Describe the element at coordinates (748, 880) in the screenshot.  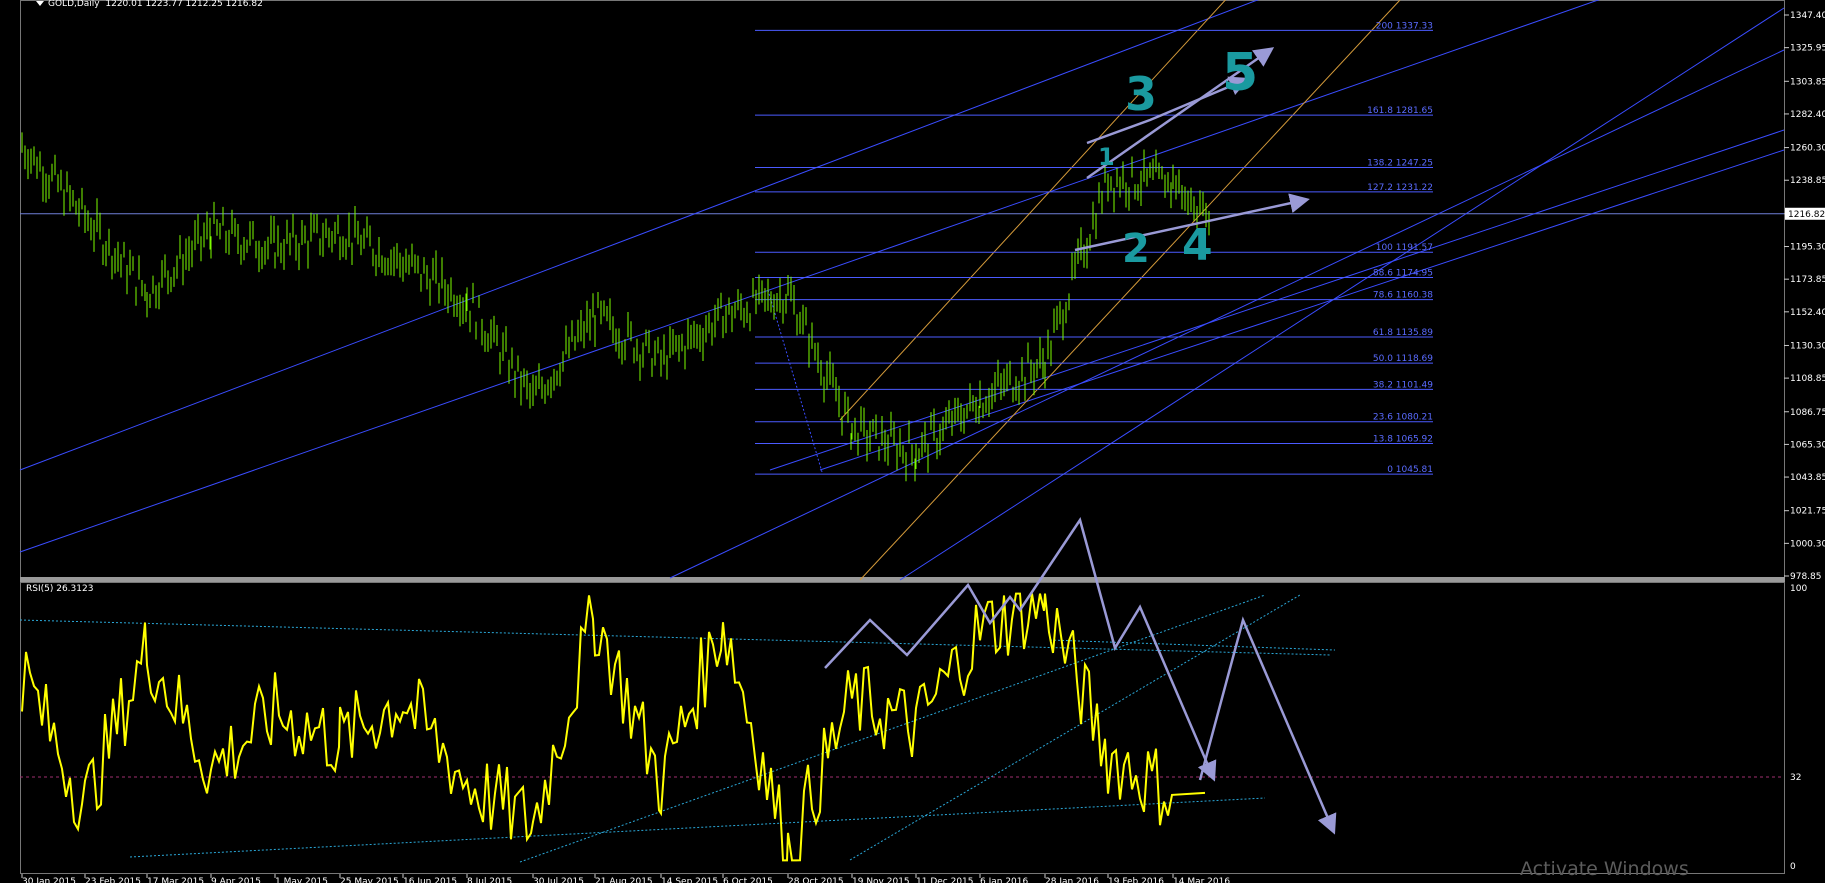
I see `time-tick-label: 6 Oct 2015` at that location.